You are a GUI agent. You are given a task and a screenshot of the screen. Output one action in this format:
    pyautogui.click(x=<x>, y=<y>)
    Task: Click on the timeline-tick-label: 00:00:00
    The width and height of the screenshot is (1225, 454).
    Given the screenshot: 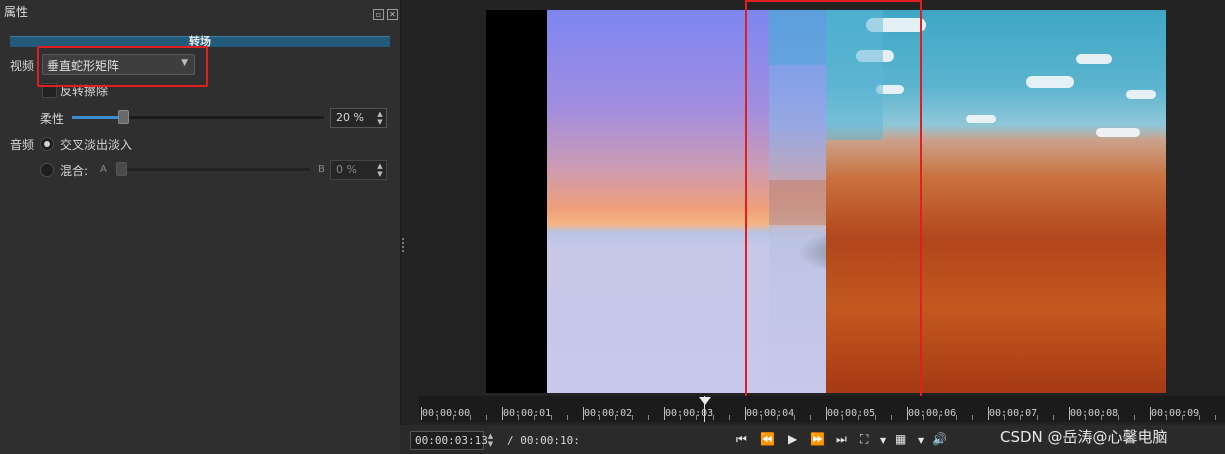 What is the action you would take?
    pyautogui.click(x=446, y=413)
    